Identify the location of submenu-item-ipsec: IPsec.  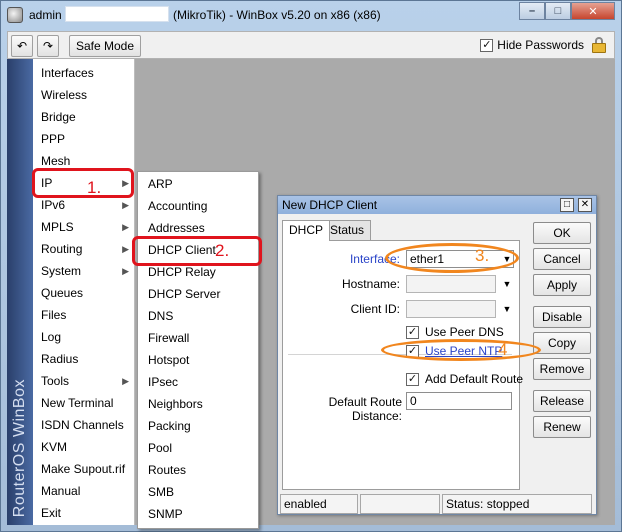
(198, 382).